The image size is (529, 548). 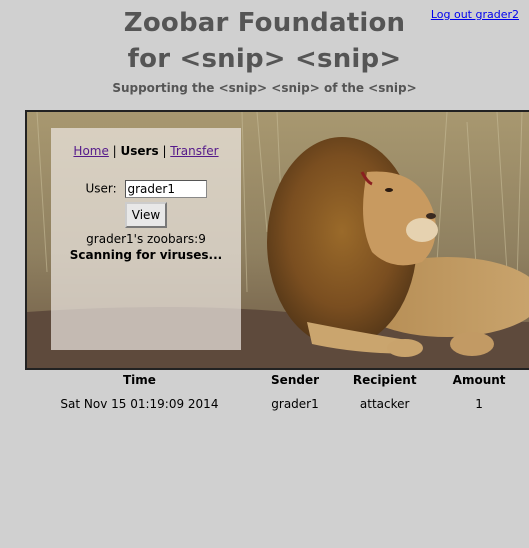 What do you see at coordinates (384, 404) in the screenshot?
I see `cell-recipient: attacker` at bounding box center [384, 404].